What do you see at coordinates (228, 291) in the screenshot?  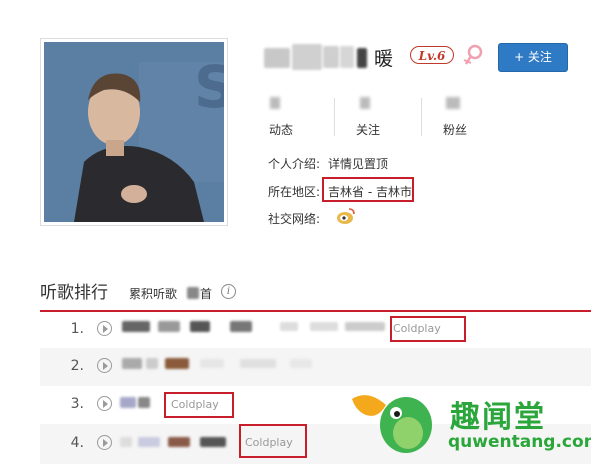 I see `info-icon: i` at bounding box center [228, 291].